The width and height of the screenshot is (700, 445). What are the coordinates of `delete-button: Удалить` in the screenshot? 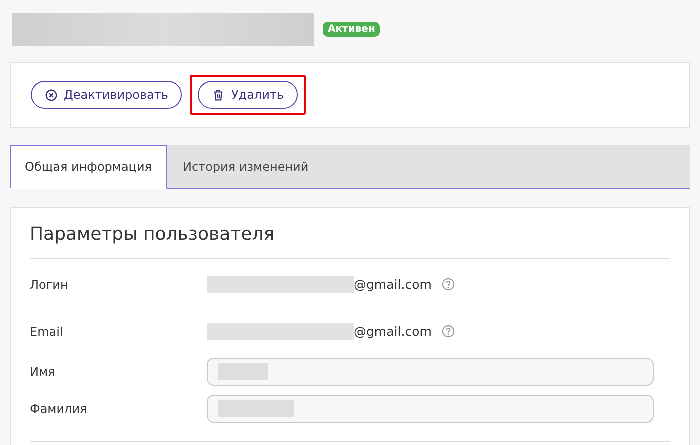 It's located at (248, 95).